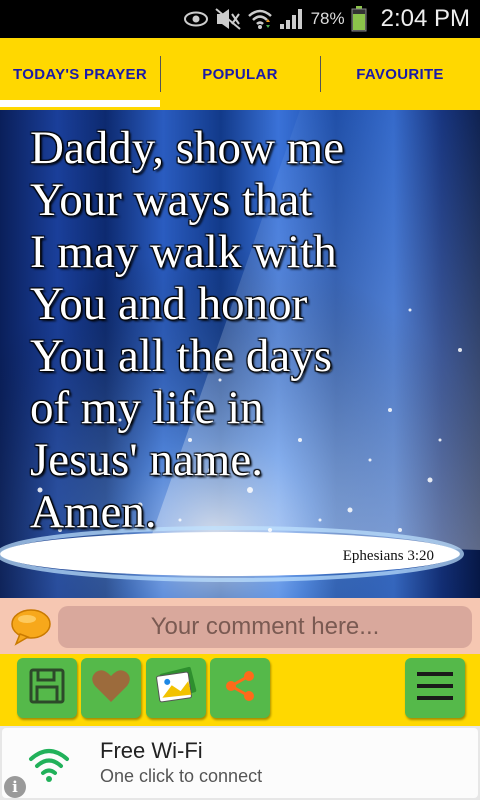 This screenshot has height=800, width=480. What do you see at coordinates (196, 19) in the screenshot?
I see `eye-icon` at bounding box center [196, 19].